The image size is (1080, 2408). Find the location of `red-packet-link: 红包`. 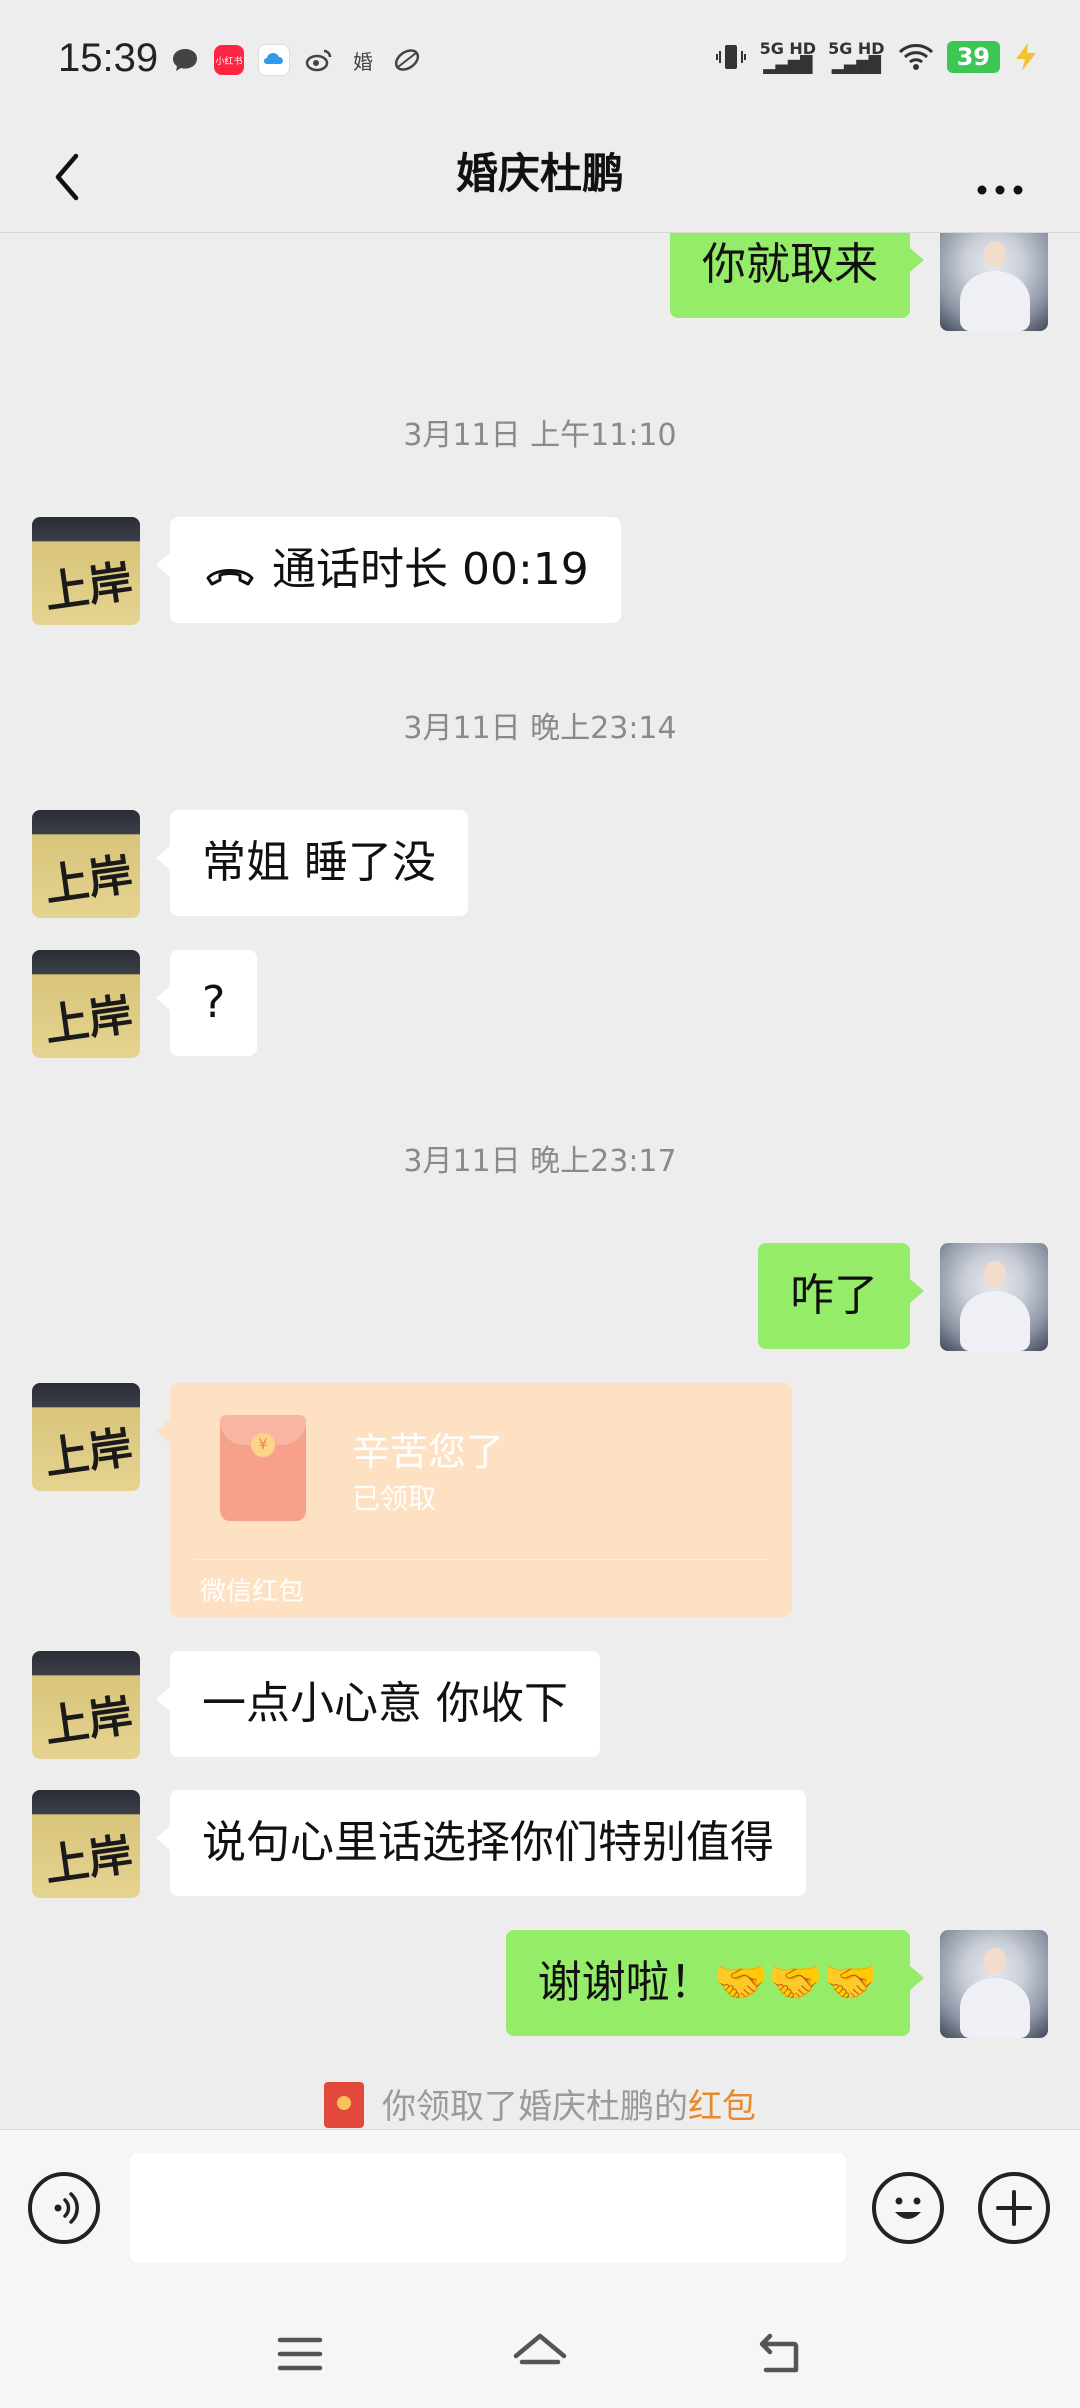

red-packet-link: 红包 is located at coordinates (722, 2107).